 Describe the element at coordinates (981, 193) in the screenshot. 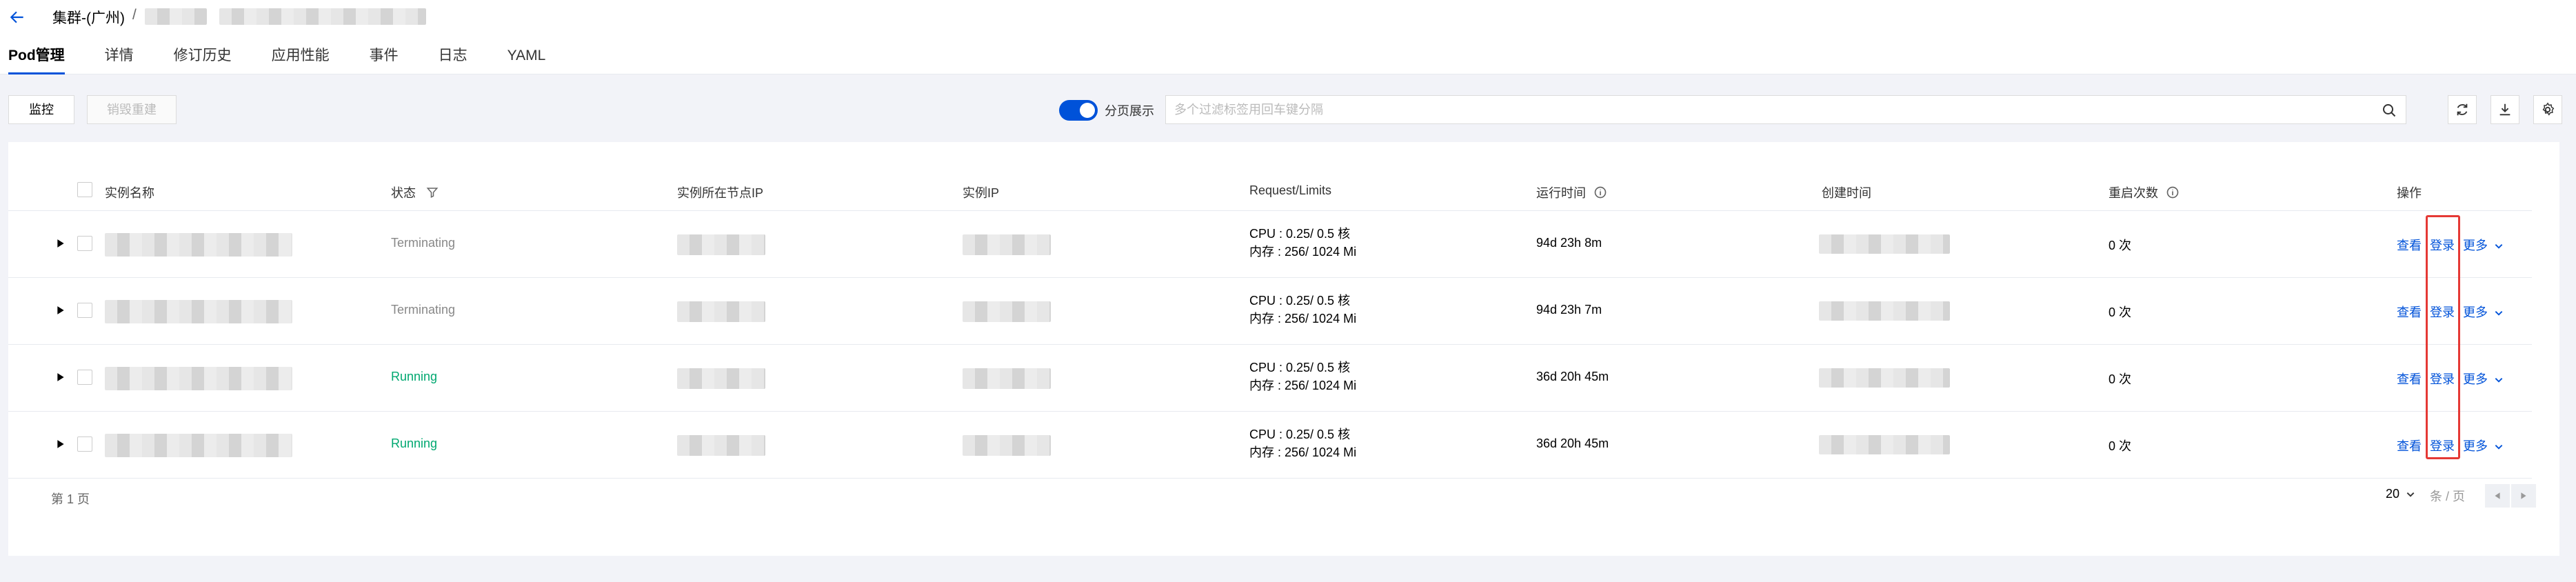

I see `col-instance-ip: 实例IP` at that location.